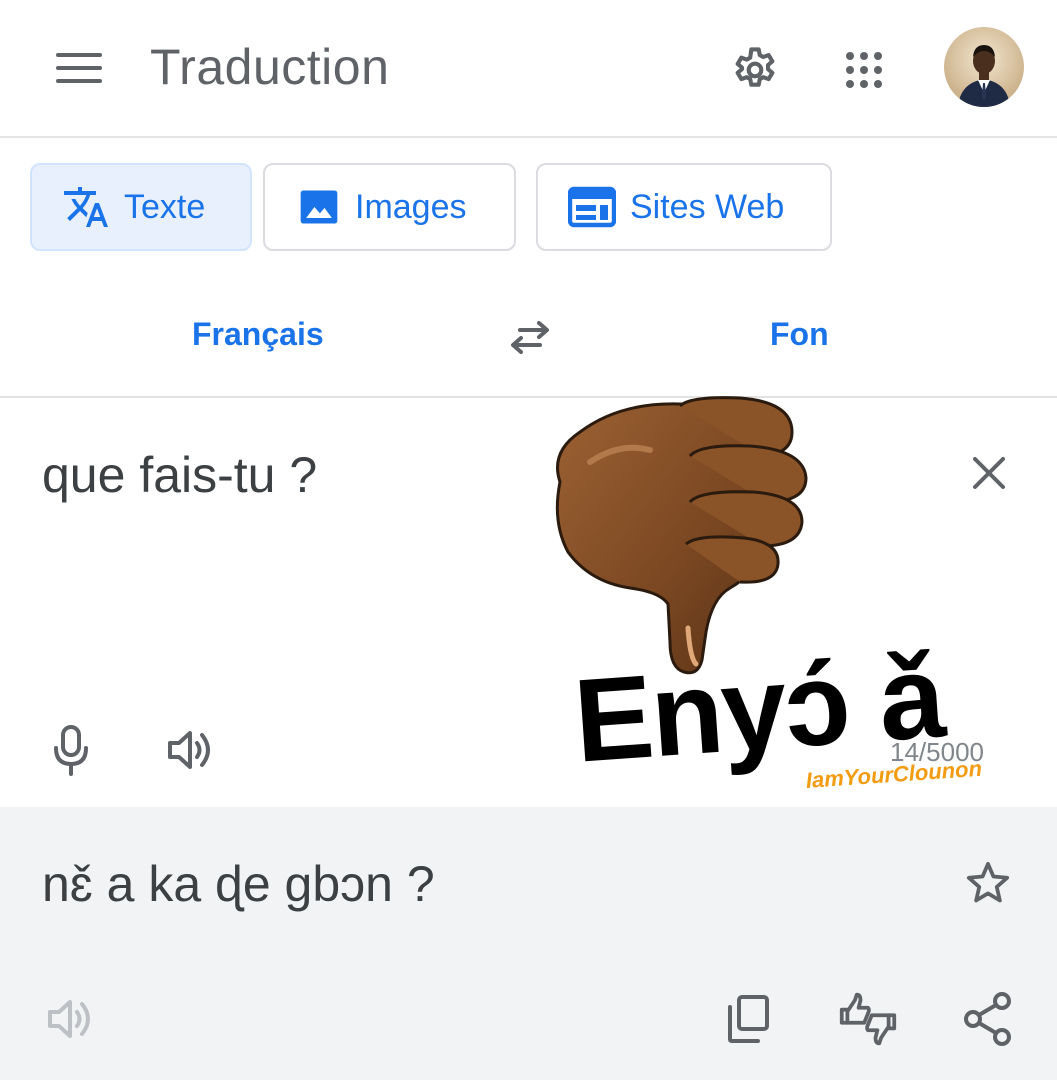  I want to click on image-icon, so click(319, 207).